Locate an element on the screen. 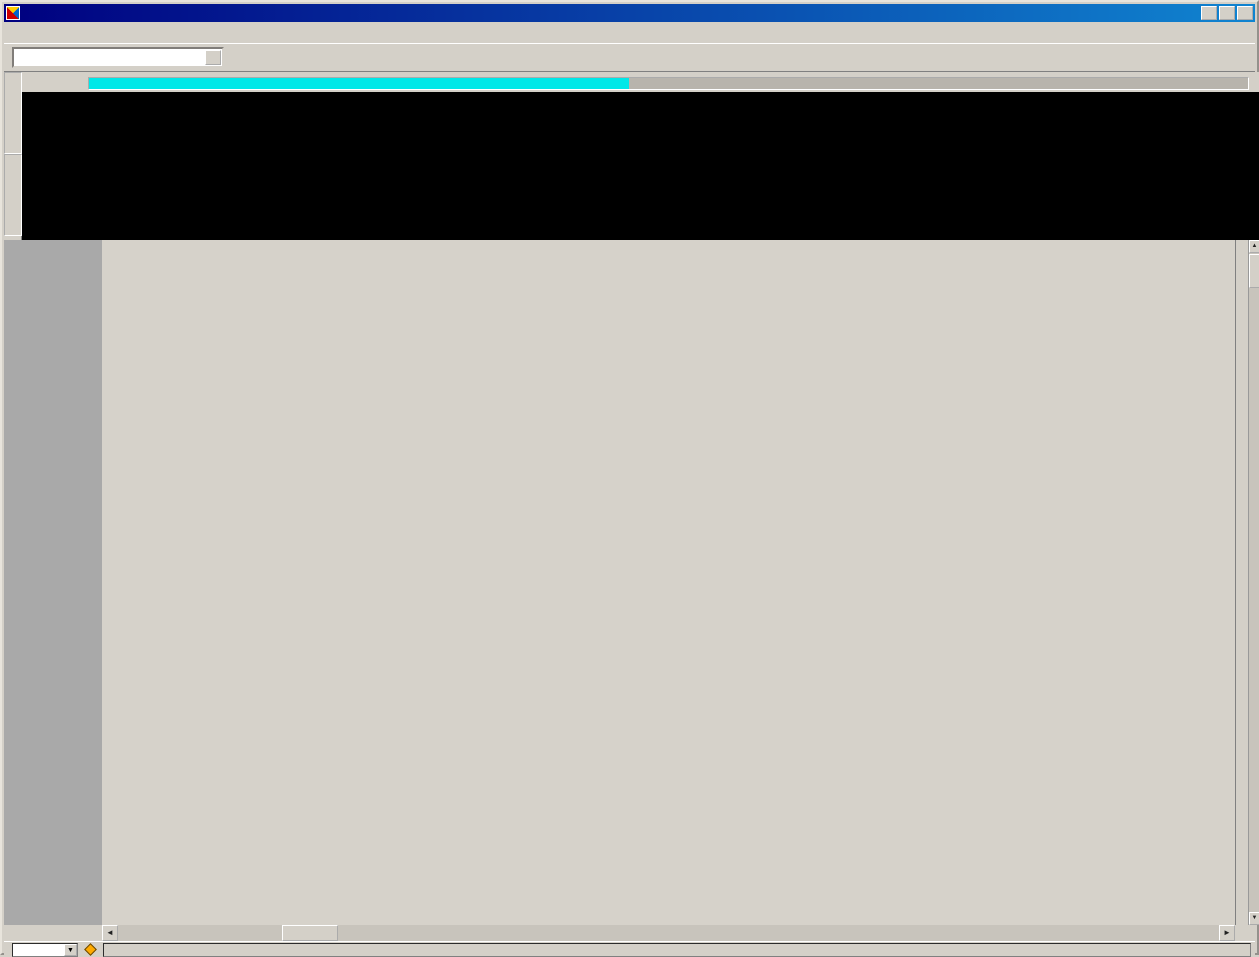 This screenshot has width=1259, height=957. profile-scroll-fill is located at coordinates (359, 83).